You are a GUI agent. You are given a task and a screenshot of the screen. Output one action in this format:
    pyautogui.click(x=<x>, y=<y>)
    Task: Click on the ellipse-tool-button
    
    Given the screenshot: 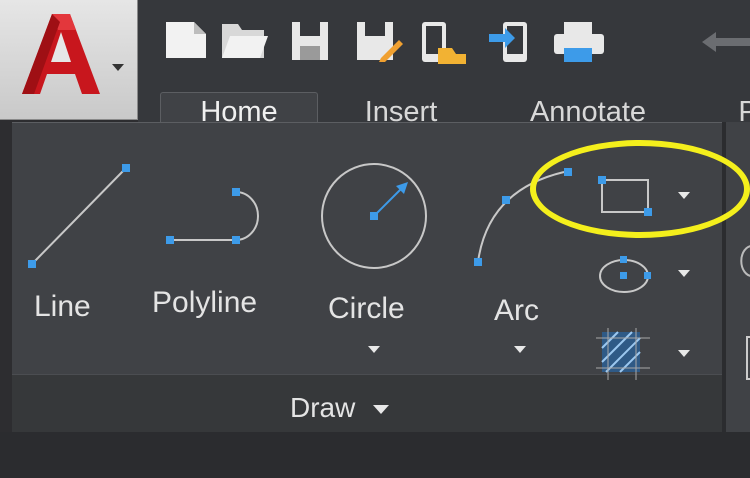 What is the action you would take?
    pyautogui.click(x=648, y=276)
    